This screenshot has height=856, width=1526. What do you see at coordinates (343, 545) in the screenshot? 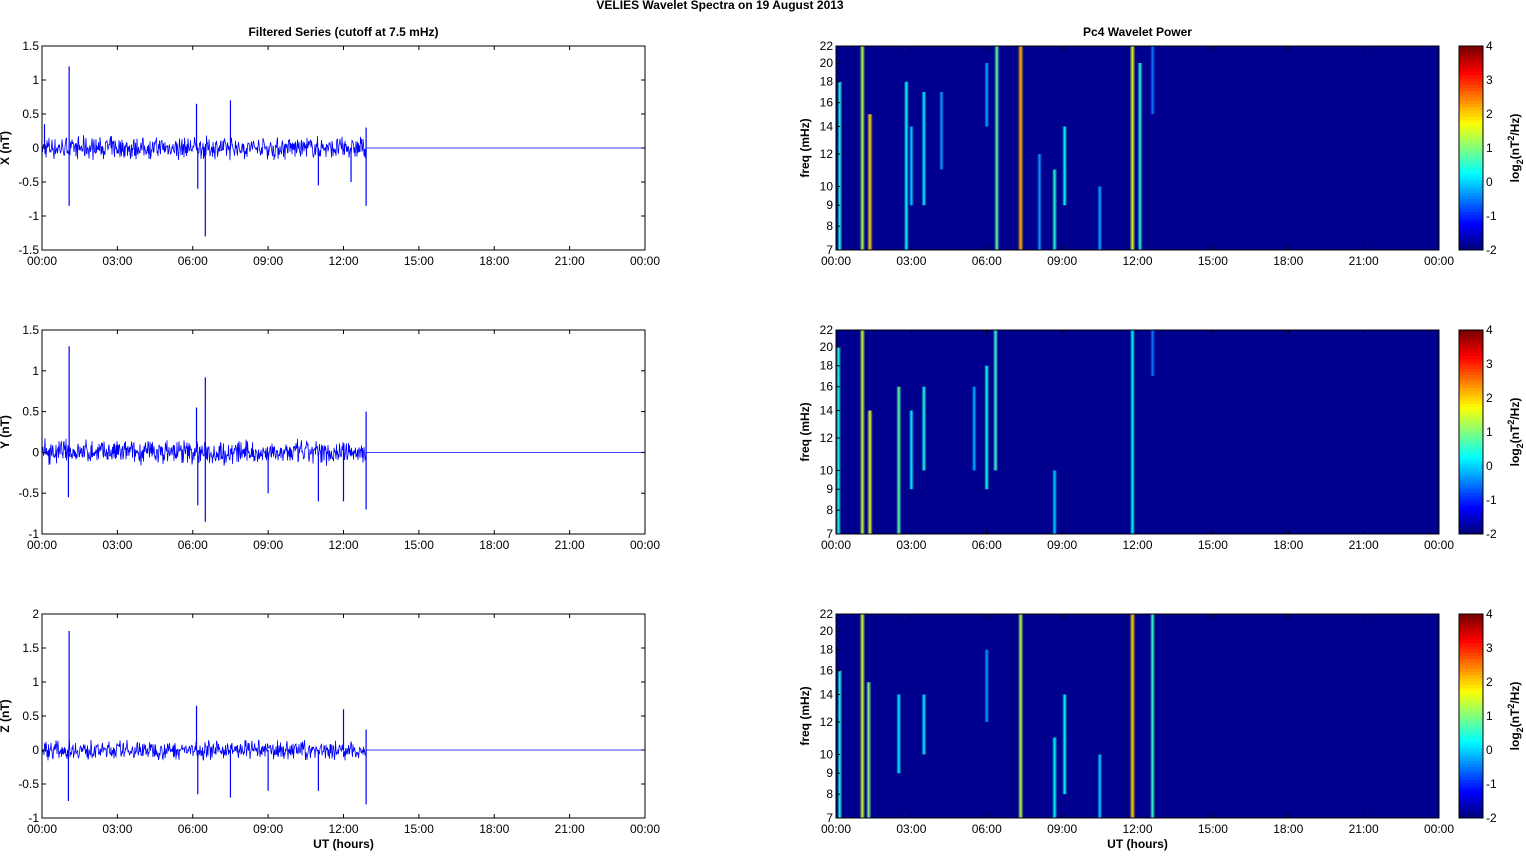
I see `x-tick-label: 12:00` at bounding box center [343, 545].